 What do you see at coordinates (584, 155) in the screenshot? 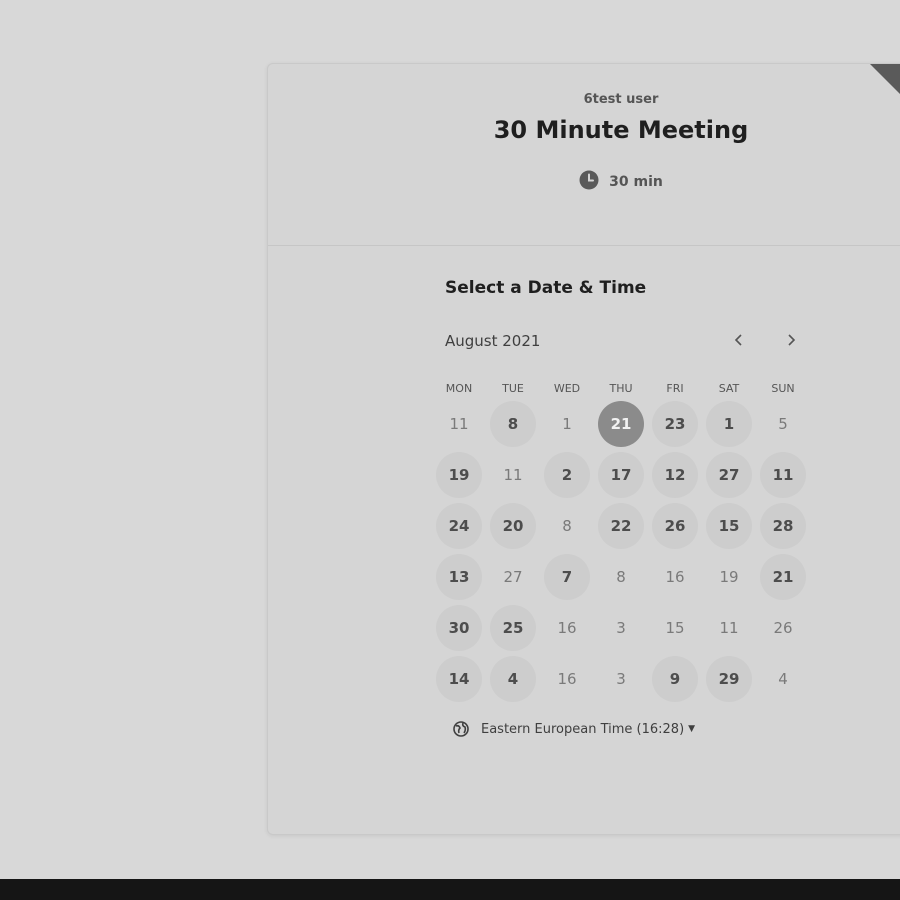
I see `event-header: 6test user 30 Minute Meeting 30 min` at bounding box center [584, 155].